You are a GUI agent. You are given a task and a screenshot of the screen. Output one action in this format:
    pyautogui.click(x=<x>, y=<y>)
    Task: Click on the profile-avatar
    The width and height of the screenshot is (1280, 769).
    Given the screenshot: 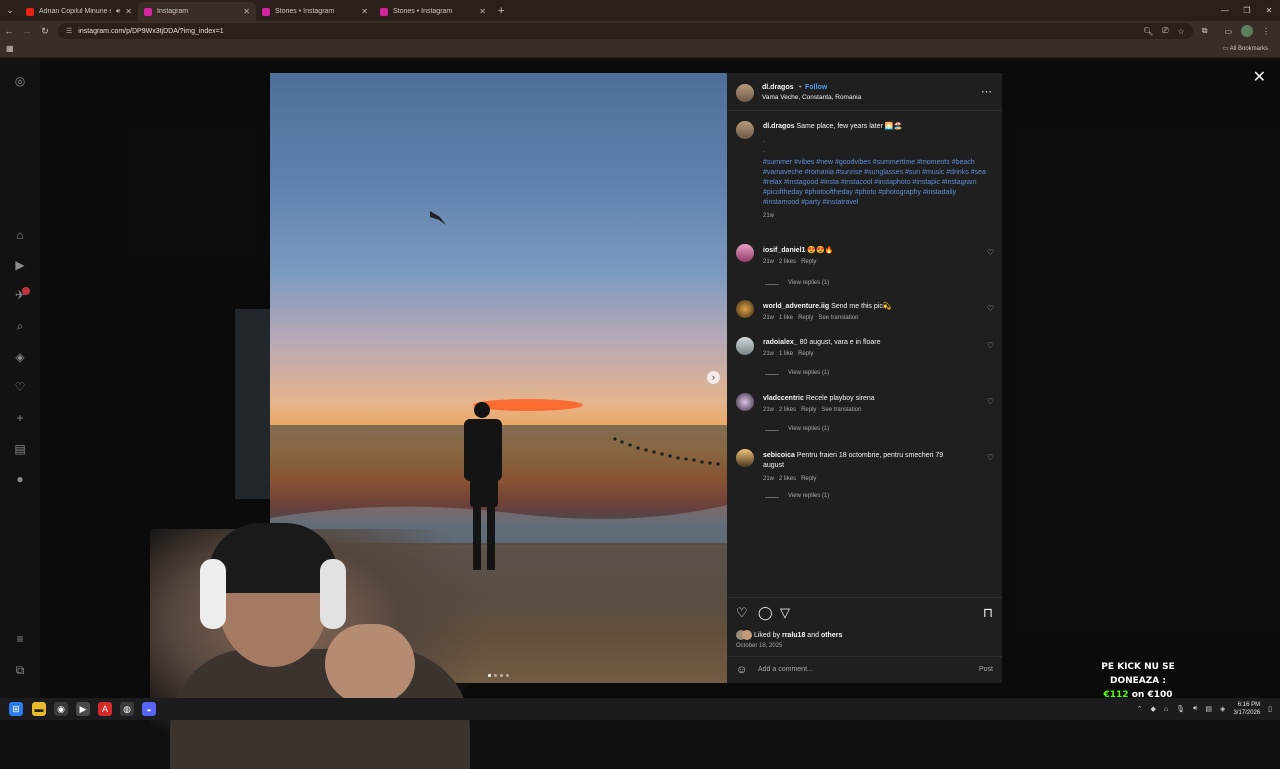 What is the action you would take?
    pyautogui.click(x=1247, y=31)
    